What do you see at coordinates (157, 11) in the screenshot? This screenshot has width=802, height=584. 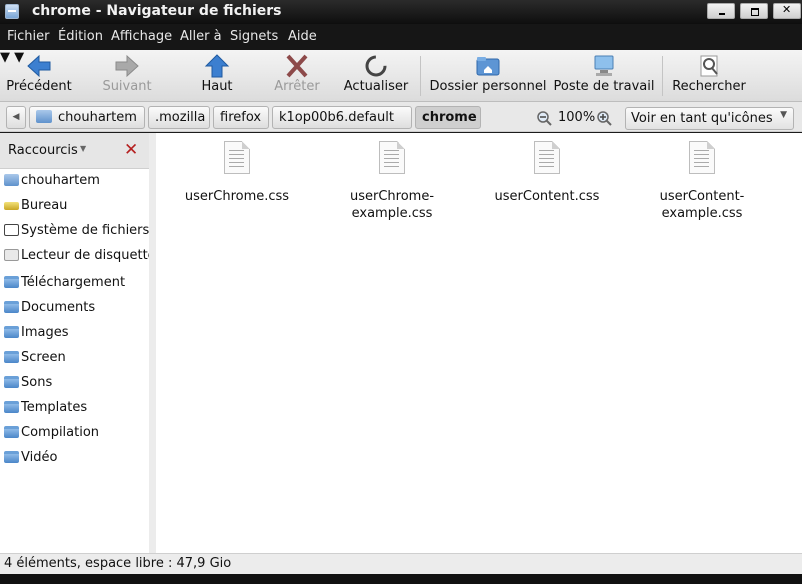 I see `window-title: chrome - Navigateur de fichiers` at bounding box center [157, 11].